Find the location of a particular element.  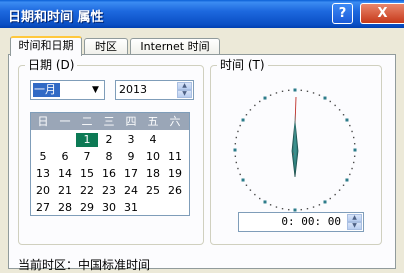

calendar-day: 11 is located at coordinates (175, 157).